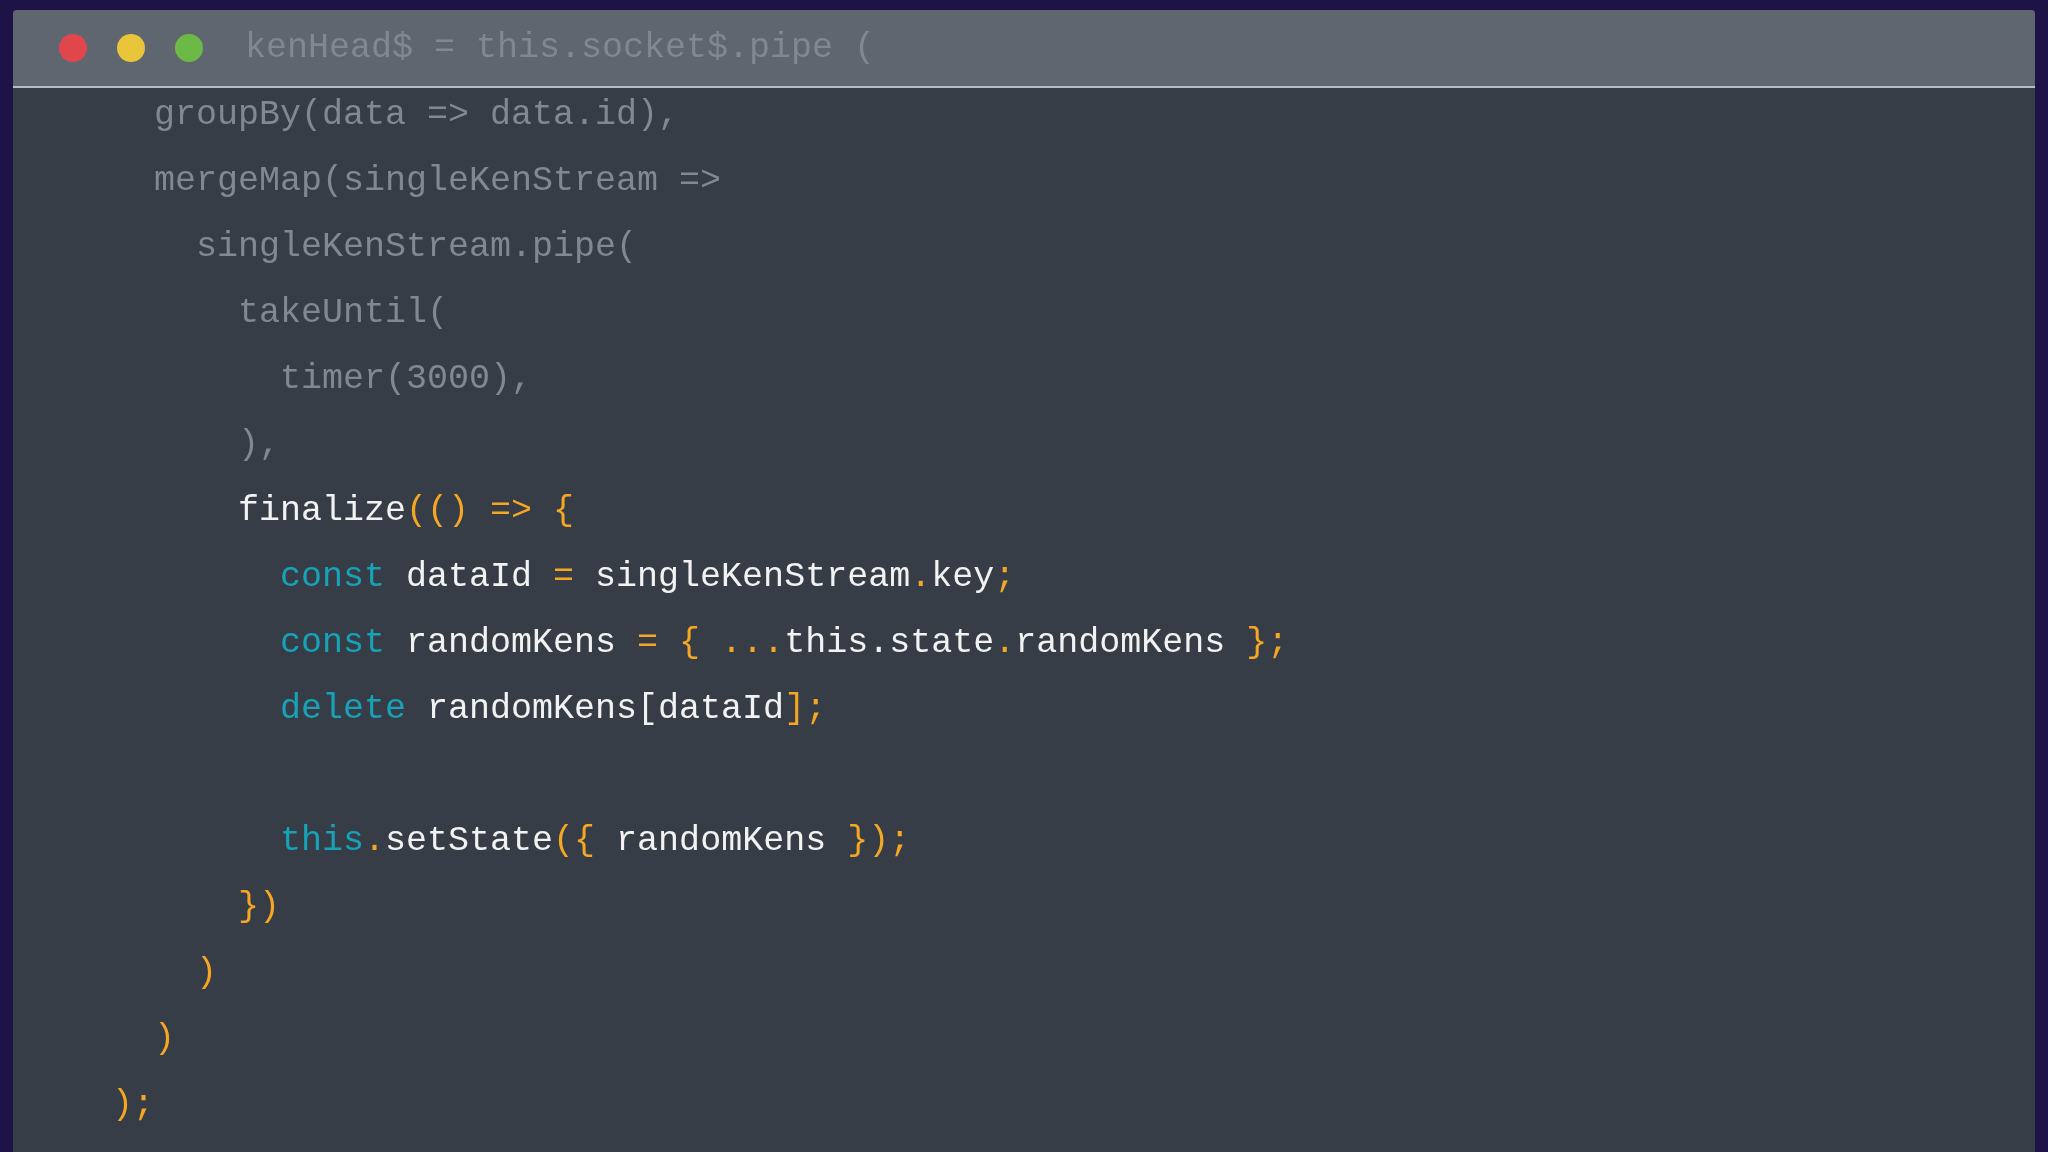 This screenshot has height=1152, width=2048. I want to click on code-line: const dataId = singleKenStream.key;, so click(647, 577).